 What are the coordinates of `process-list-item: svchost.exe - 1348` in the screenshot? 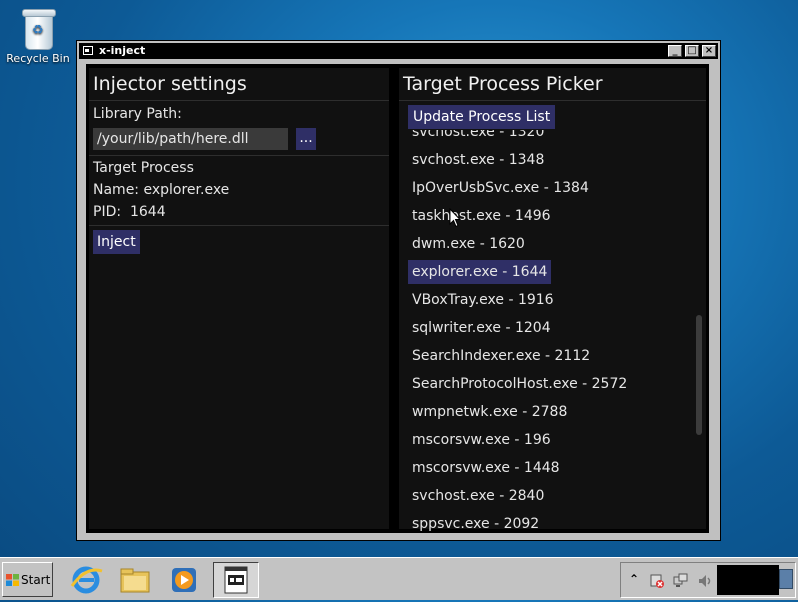 It's located at (478, 160).